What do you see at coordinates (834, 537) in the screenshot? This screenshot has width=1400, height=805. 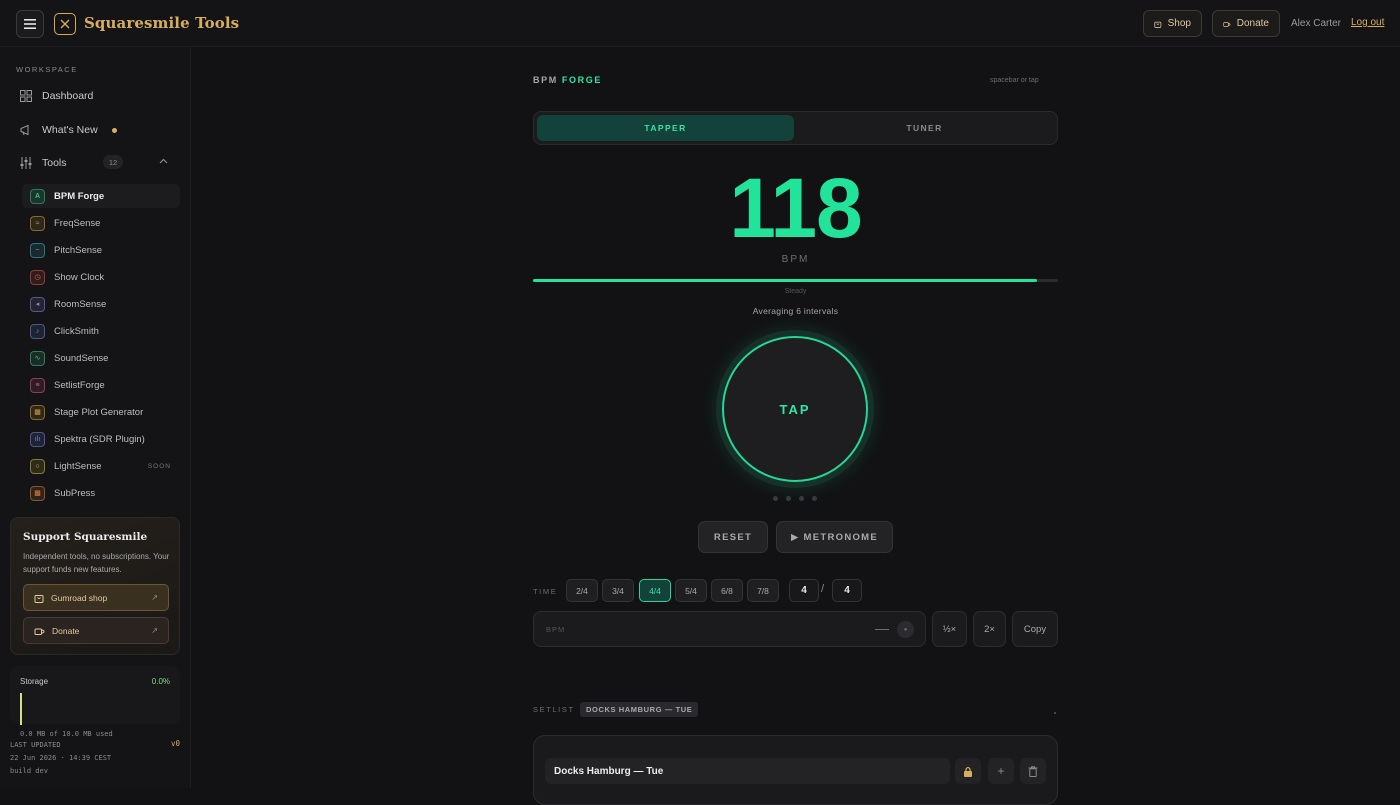 I see `metronome-button: ▶ METRONOME` at bounding box center [834, 537].